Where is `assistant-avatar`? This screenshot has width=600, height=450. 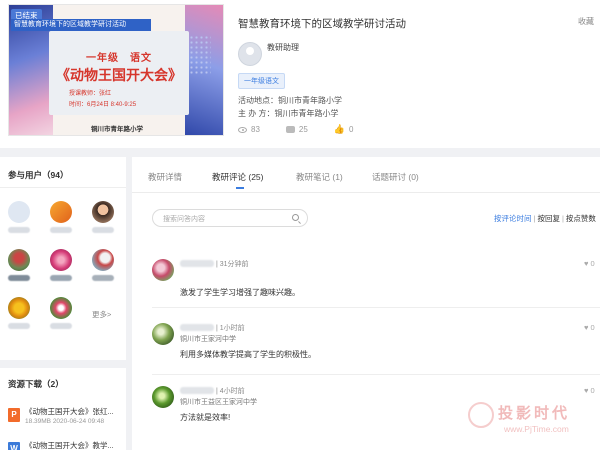 assistant-avatar is located at coordinates (250, 54).